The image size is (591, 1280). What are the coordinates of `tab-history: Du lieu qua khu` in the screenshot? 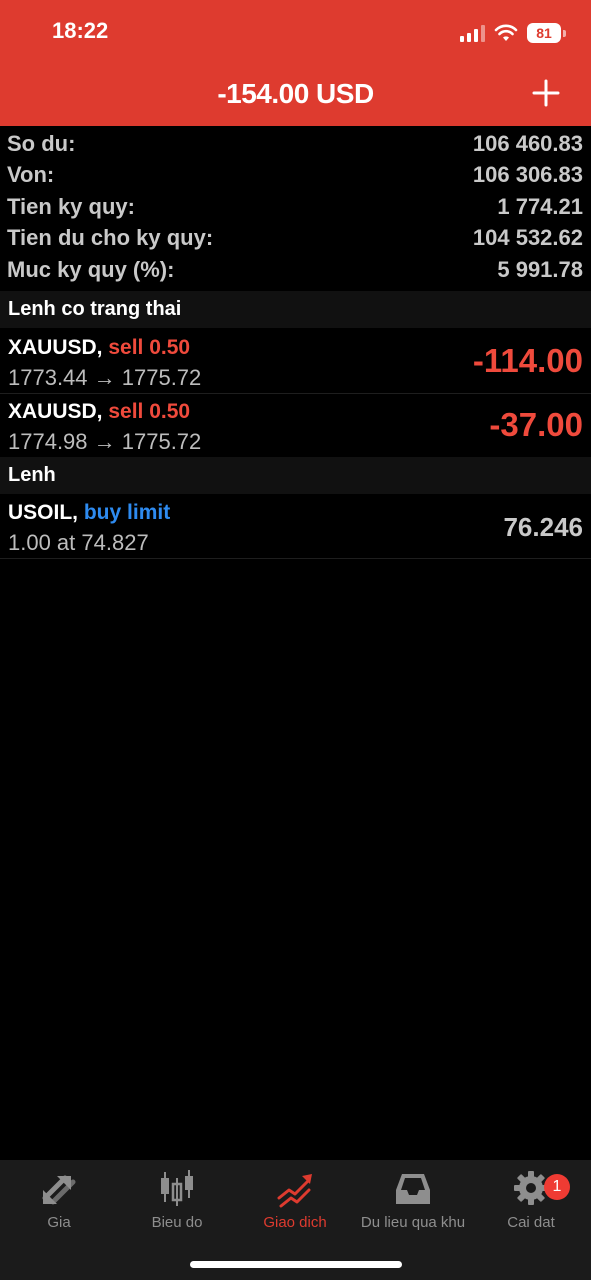 It's located at (413, 1199).